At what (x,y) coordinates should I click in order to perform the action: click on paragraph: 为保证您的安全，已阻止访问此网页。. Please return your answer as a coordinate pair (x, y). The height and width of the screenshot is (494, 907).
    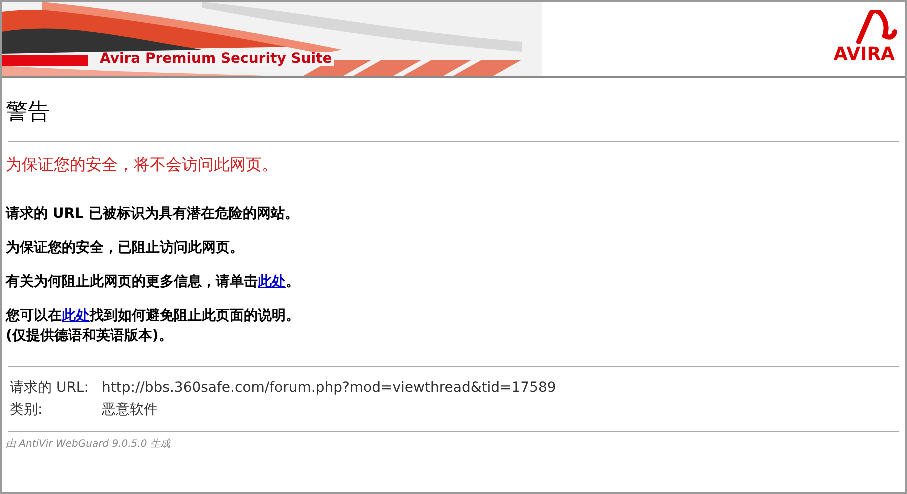
    Looking at the image, I should click on (125, 248).